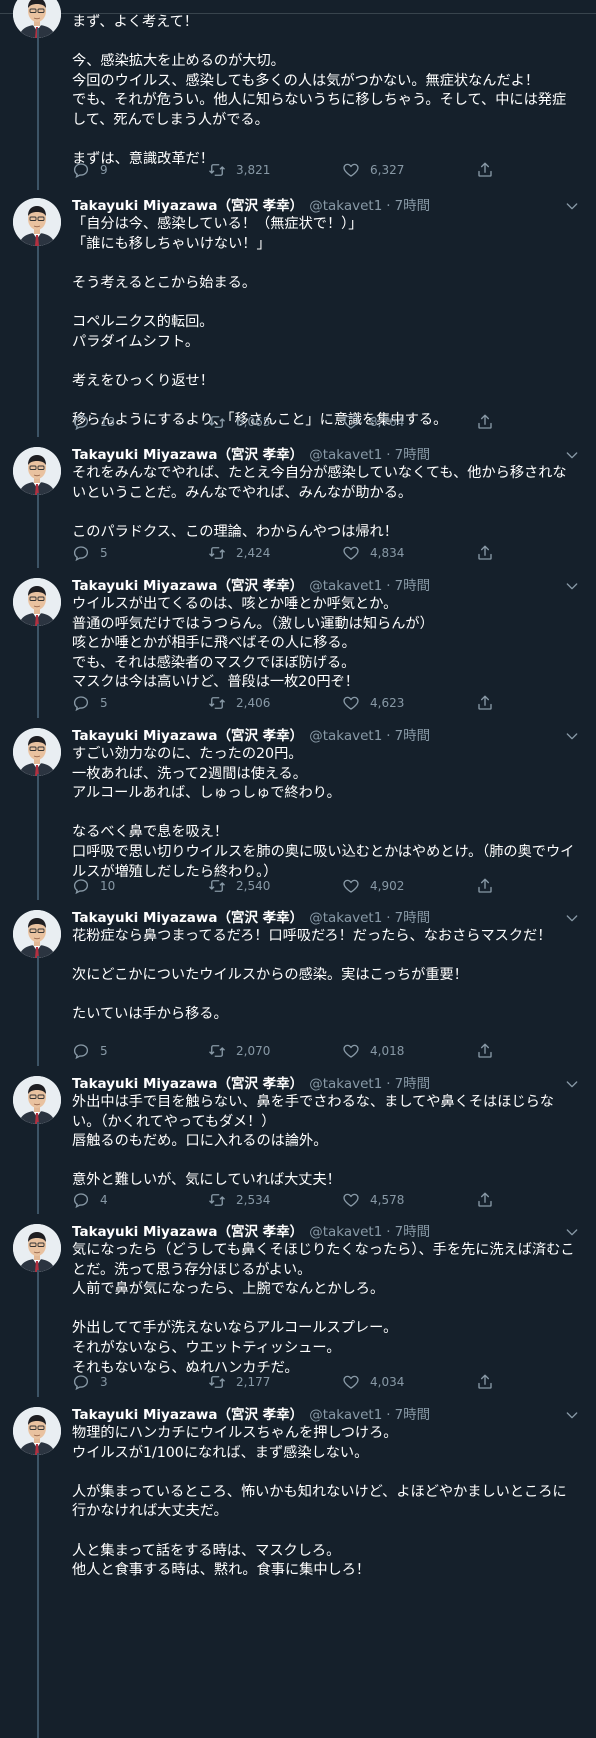 The image size is (596, 1738). What do you see at coordinates (373, 422) in the screenshot?
I see `like-button: 8,764` at bounding box center [373, 422].